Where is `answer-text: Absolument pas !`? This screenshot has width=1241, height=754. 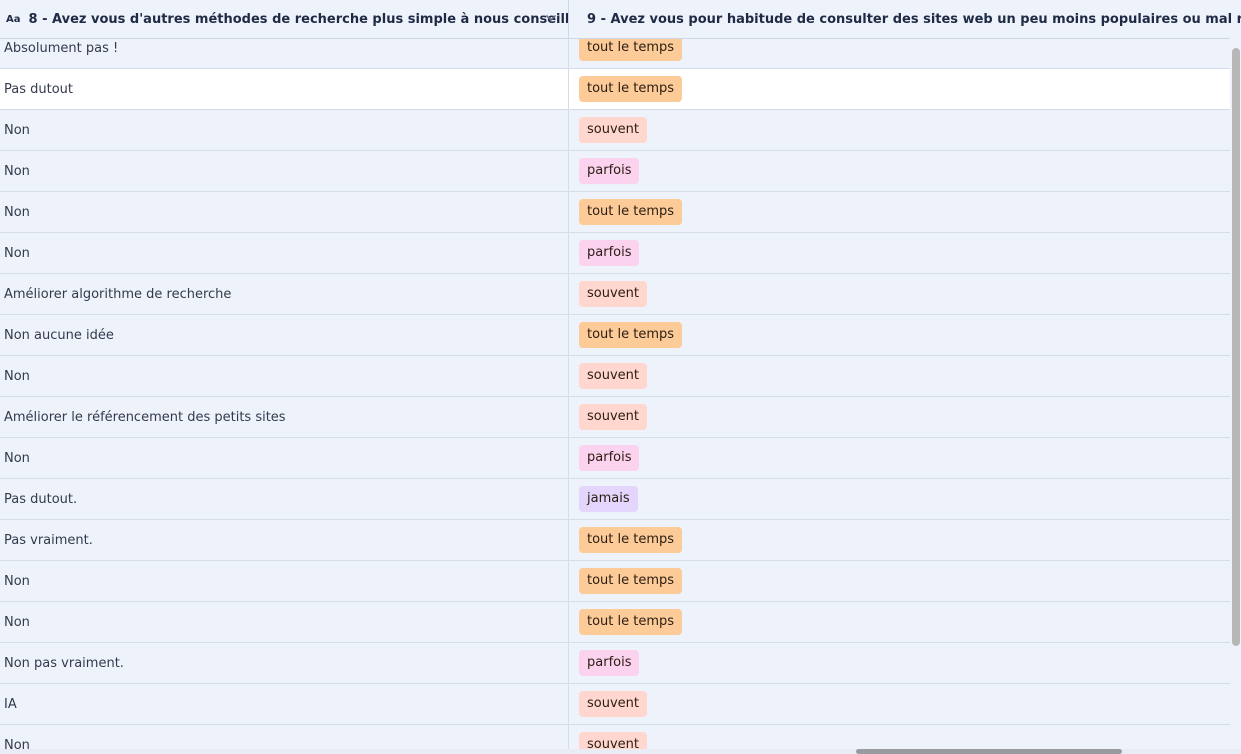 answer-text: Absolument pas ! is located at coordinates (61, 48).